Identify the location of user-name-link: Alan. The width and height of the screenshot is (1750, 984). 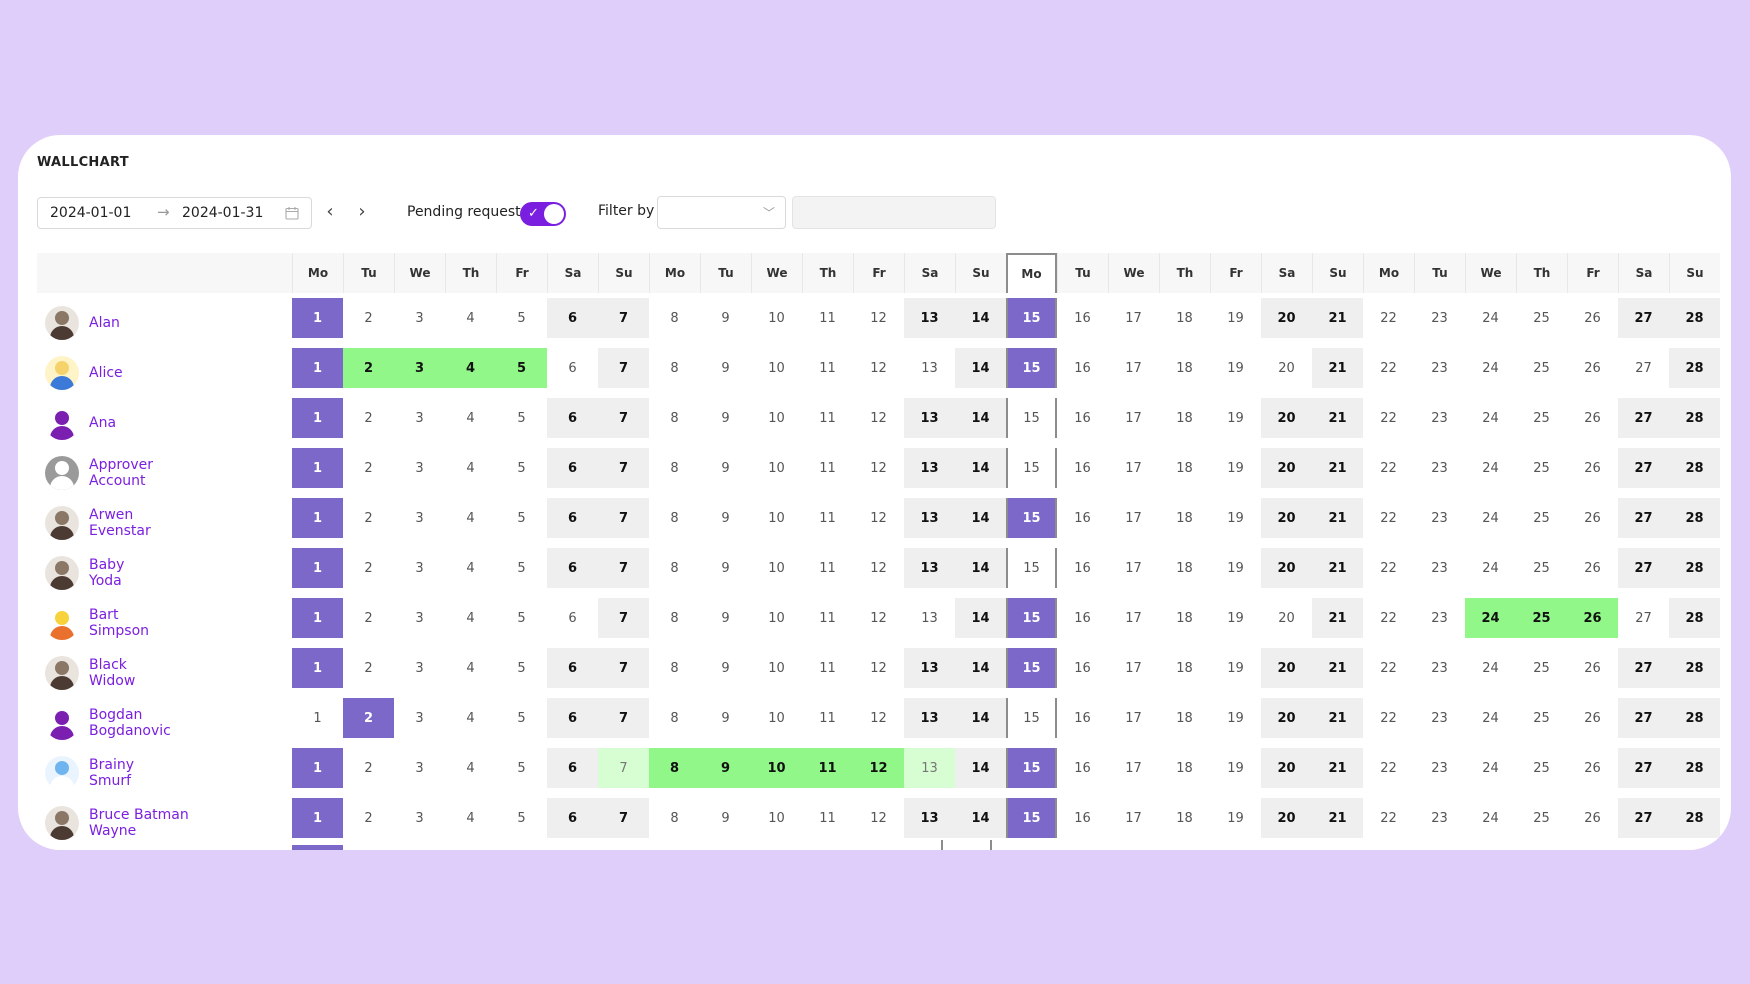
(104, 323).